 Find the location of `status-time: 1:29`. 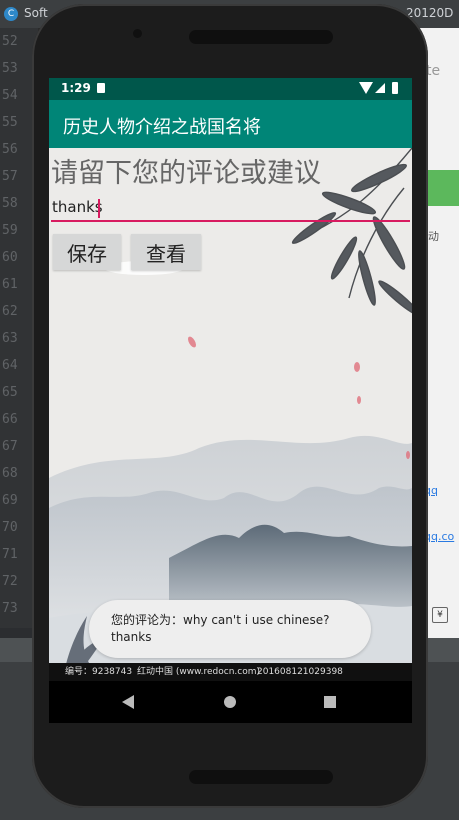

status-time: 1:29 is located at coordinates (76, 88).